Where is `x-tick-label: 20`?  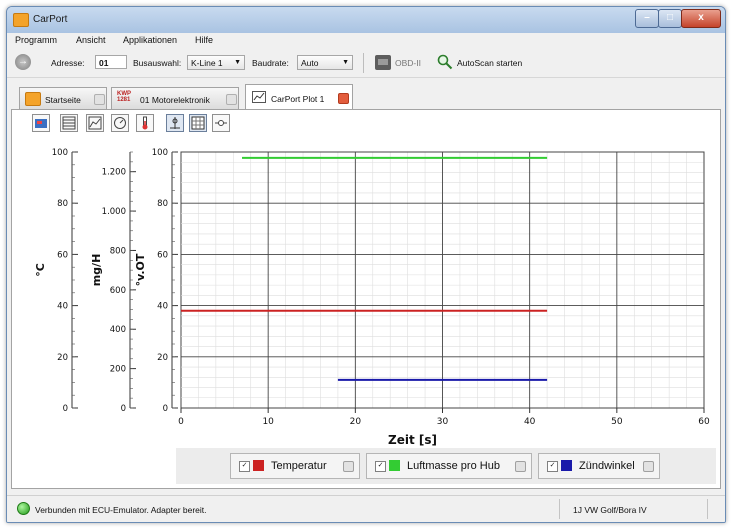
x-tick-label: 20 is located at coordinates (356, 422).